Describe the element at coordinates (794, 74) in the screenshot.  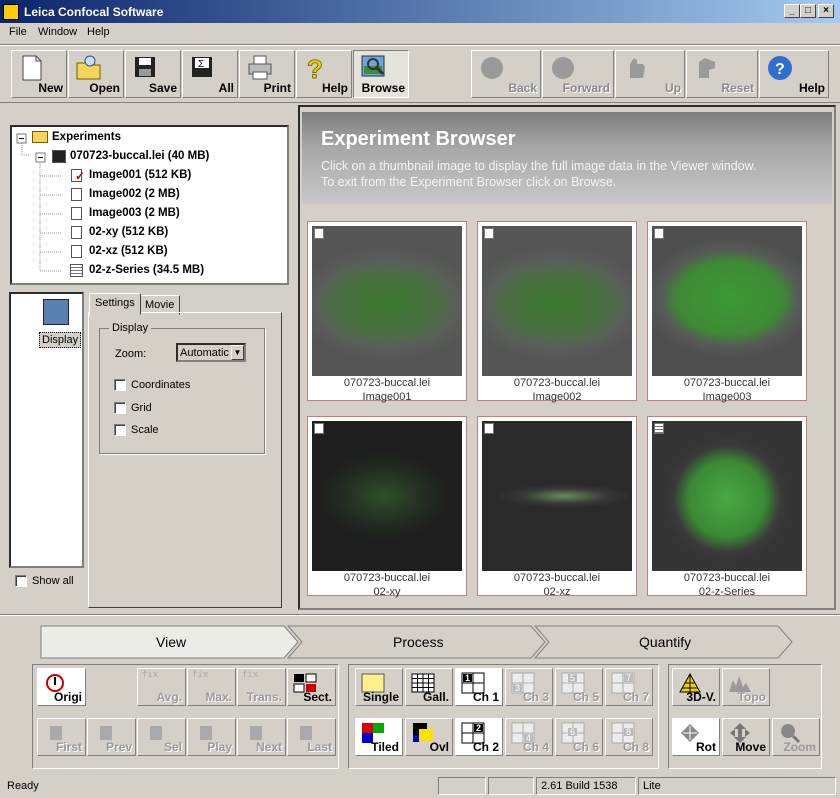
I see `help-button: ? Help` at that location.